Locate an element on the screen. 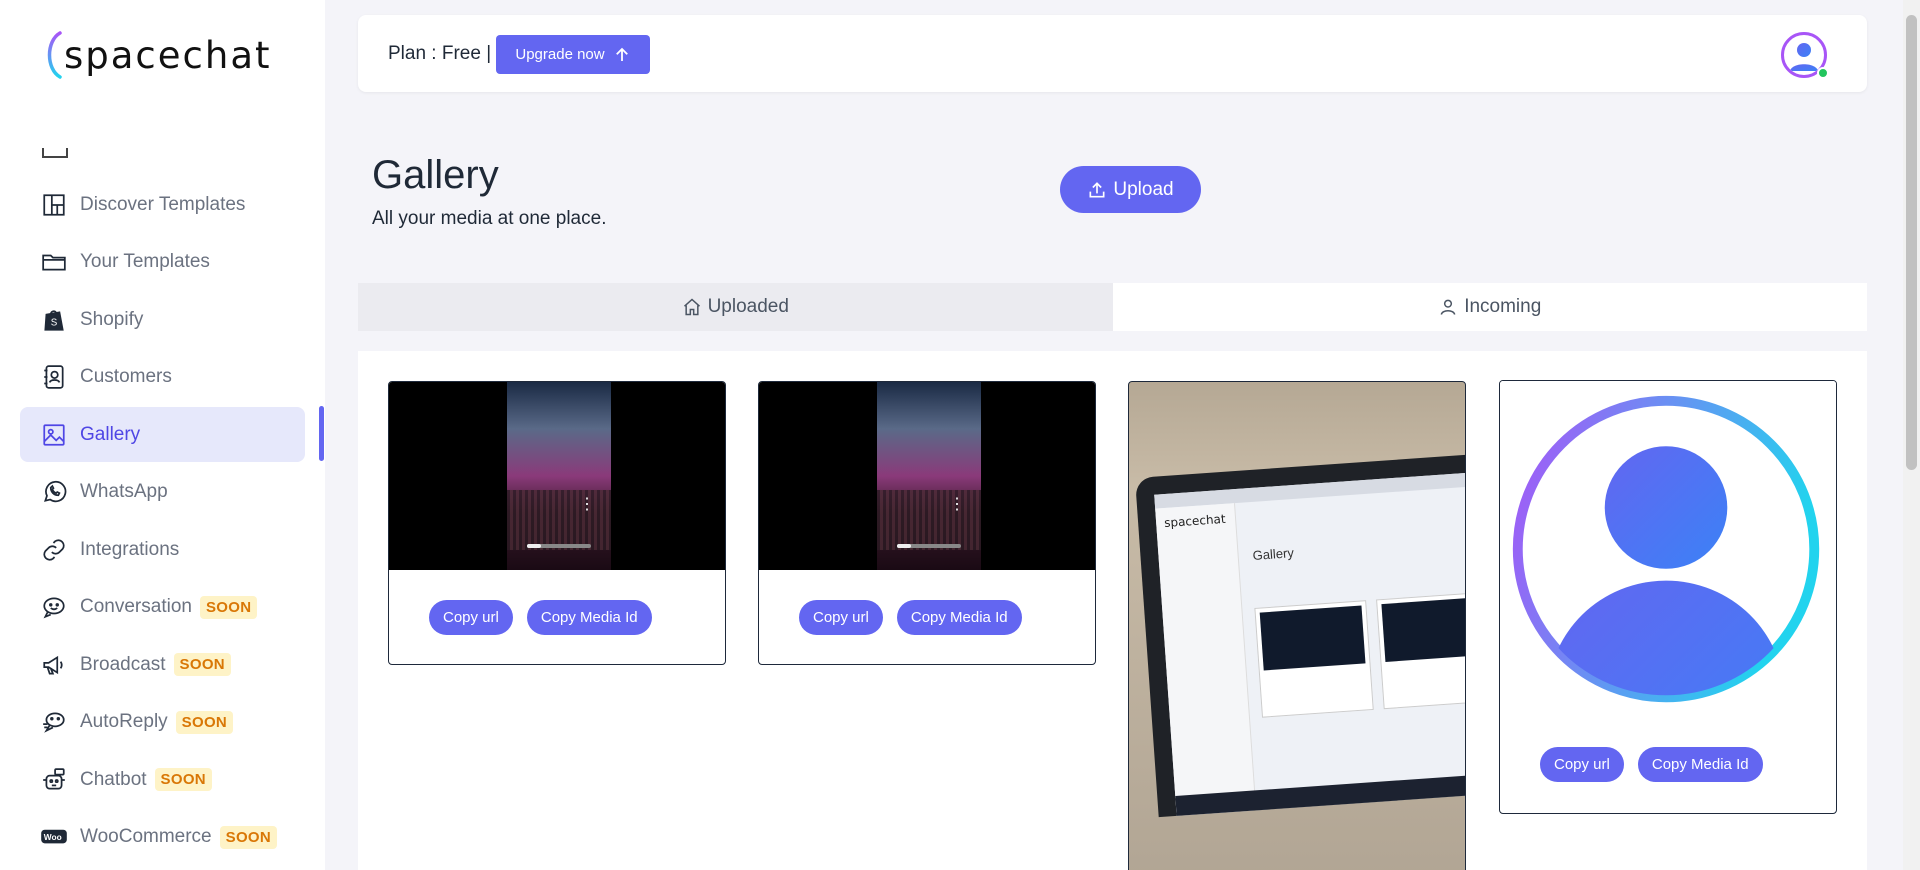  scrollbar-thumb is located at coordinates (1911, 242).